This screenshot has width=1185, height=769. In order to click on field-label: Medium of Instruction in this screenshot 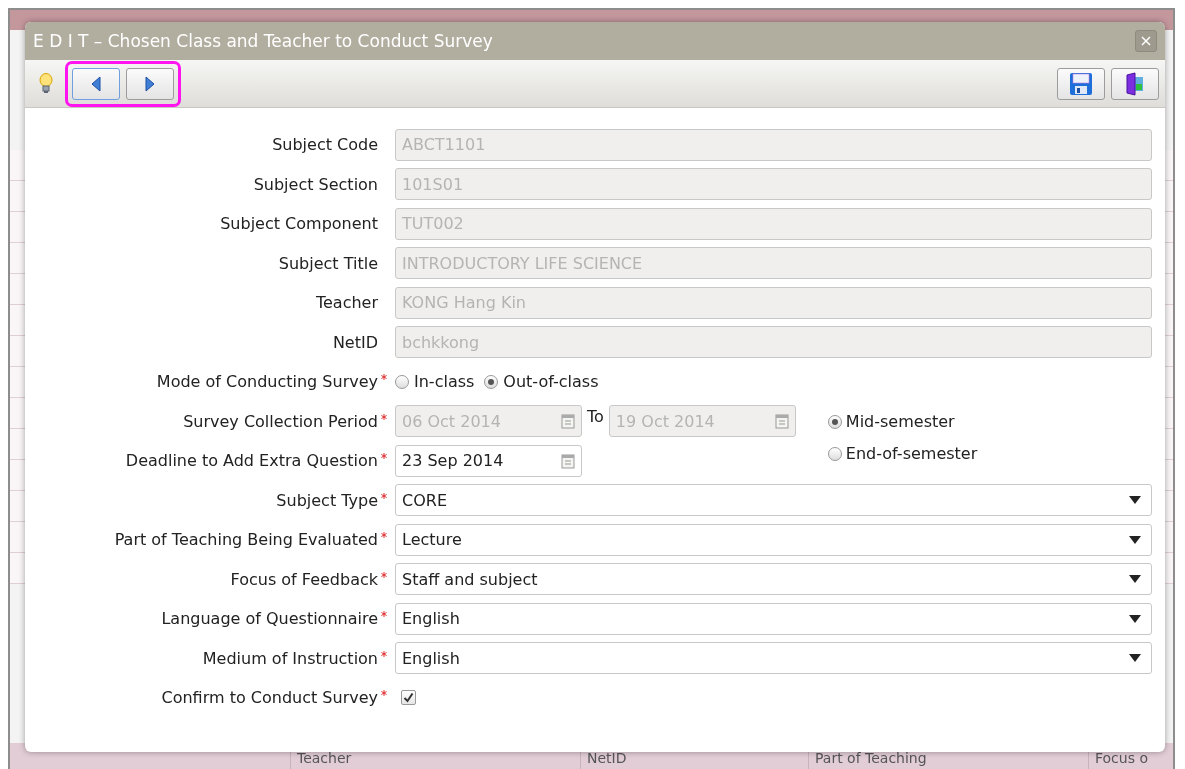, I will do `click(290, 658)`.